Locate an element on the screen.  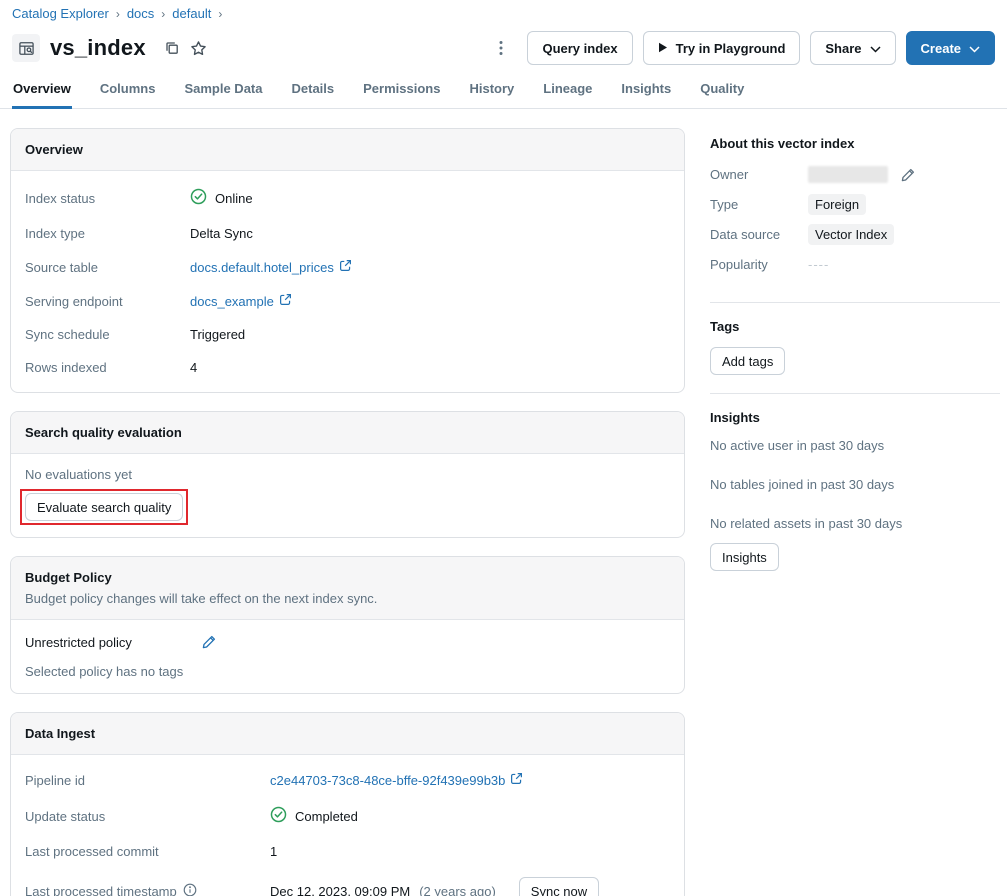
insight-no-active-user: No active user in past 30 days is located at coordinates (797, 445).